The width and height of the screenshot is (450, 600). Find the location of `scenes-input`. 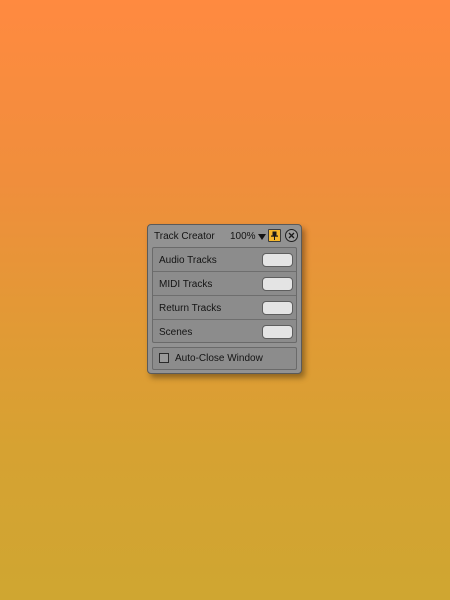

scenes-input is located at coordinates (277, 332).